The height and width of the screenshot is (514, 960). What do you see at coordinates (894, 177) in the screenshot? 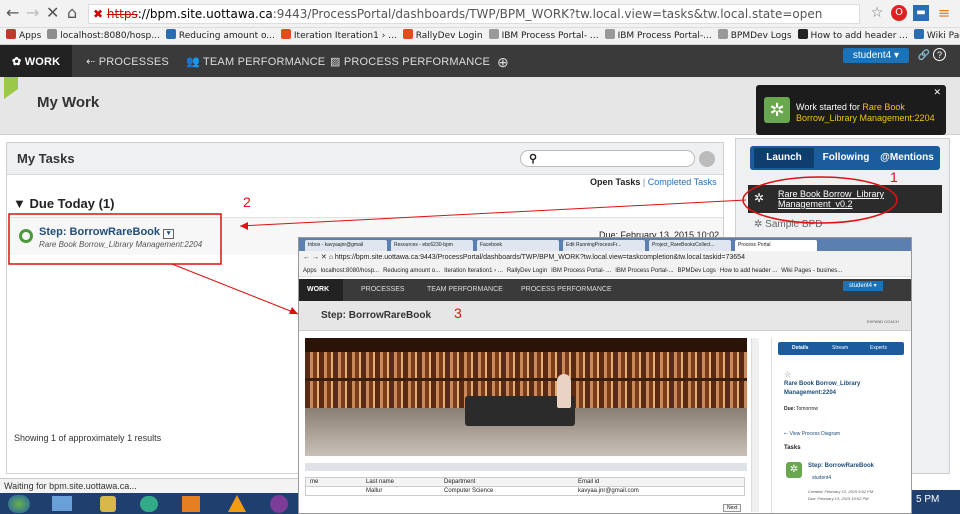
I see `annotation-label-1: 1` at bounding box center [894, 177].